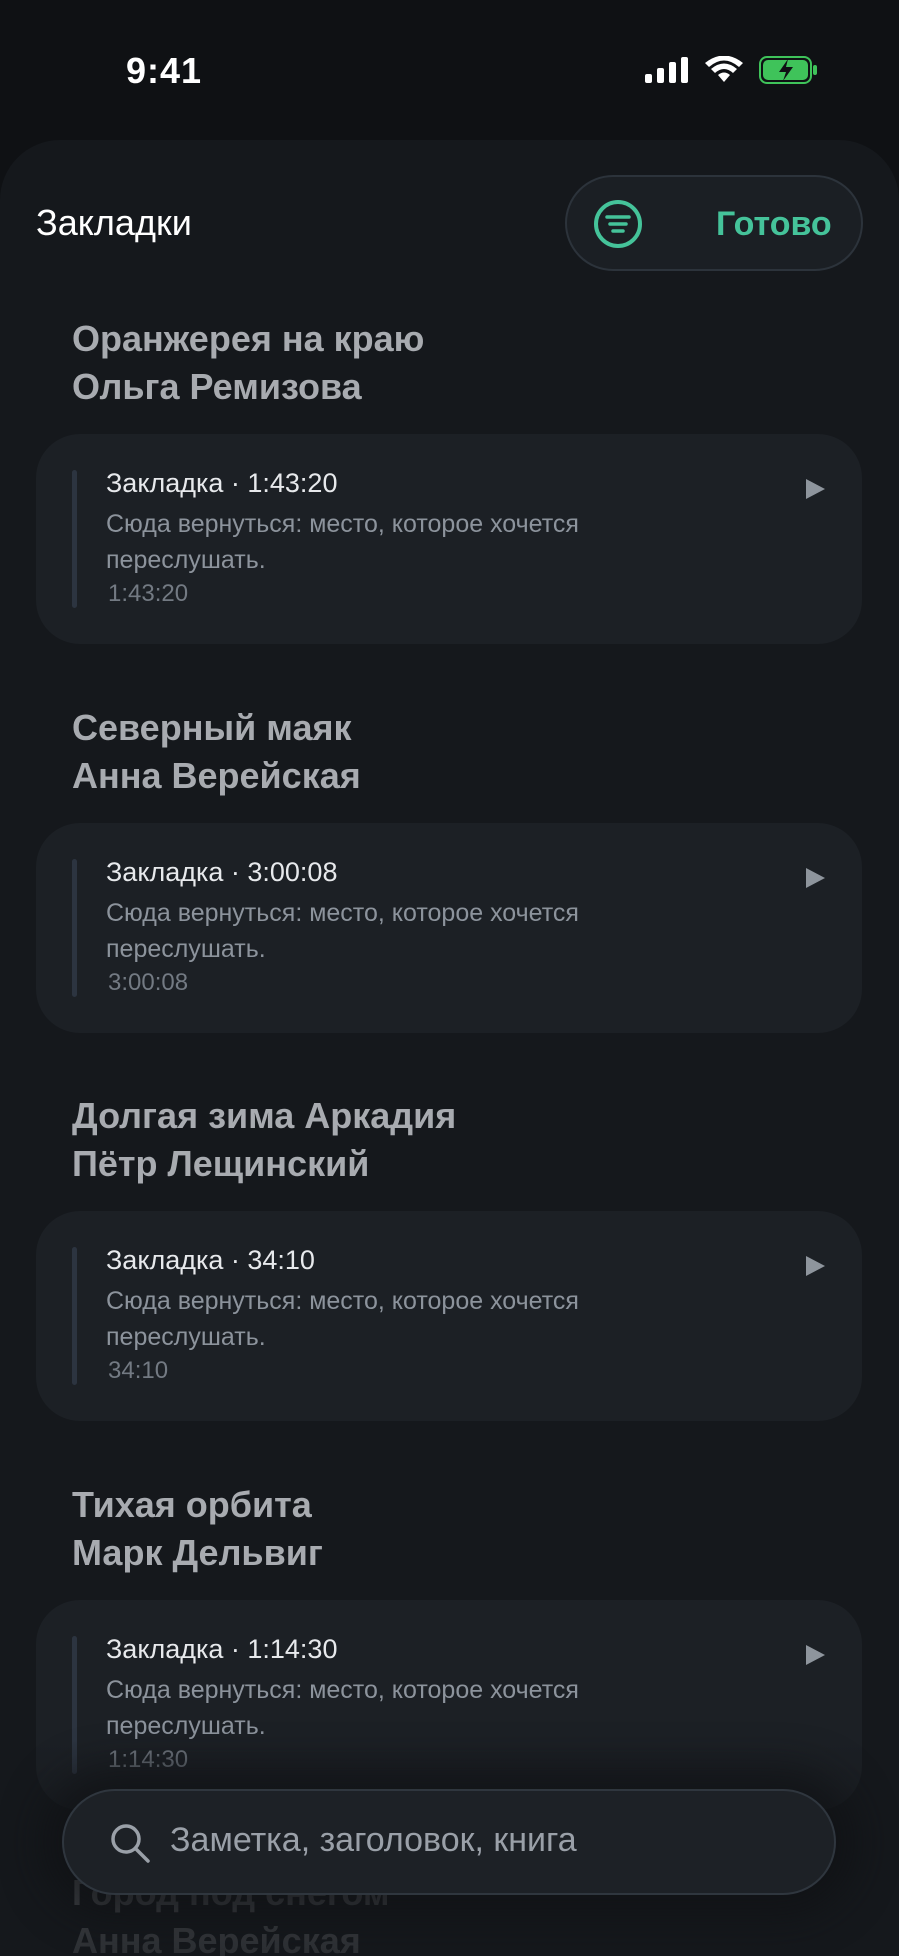  What do you see at coordinates (197, 1529) in the screenshot?
I see `book-header: Тихая орбита Марк Дельвиг` at bounding box center [197, 1529].